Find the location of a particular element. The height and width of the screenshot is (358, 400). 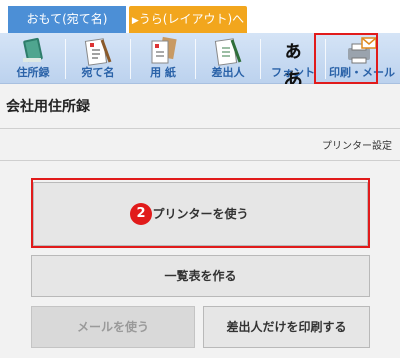

step-badge-2: 2 is located at coordinates (141, 214).